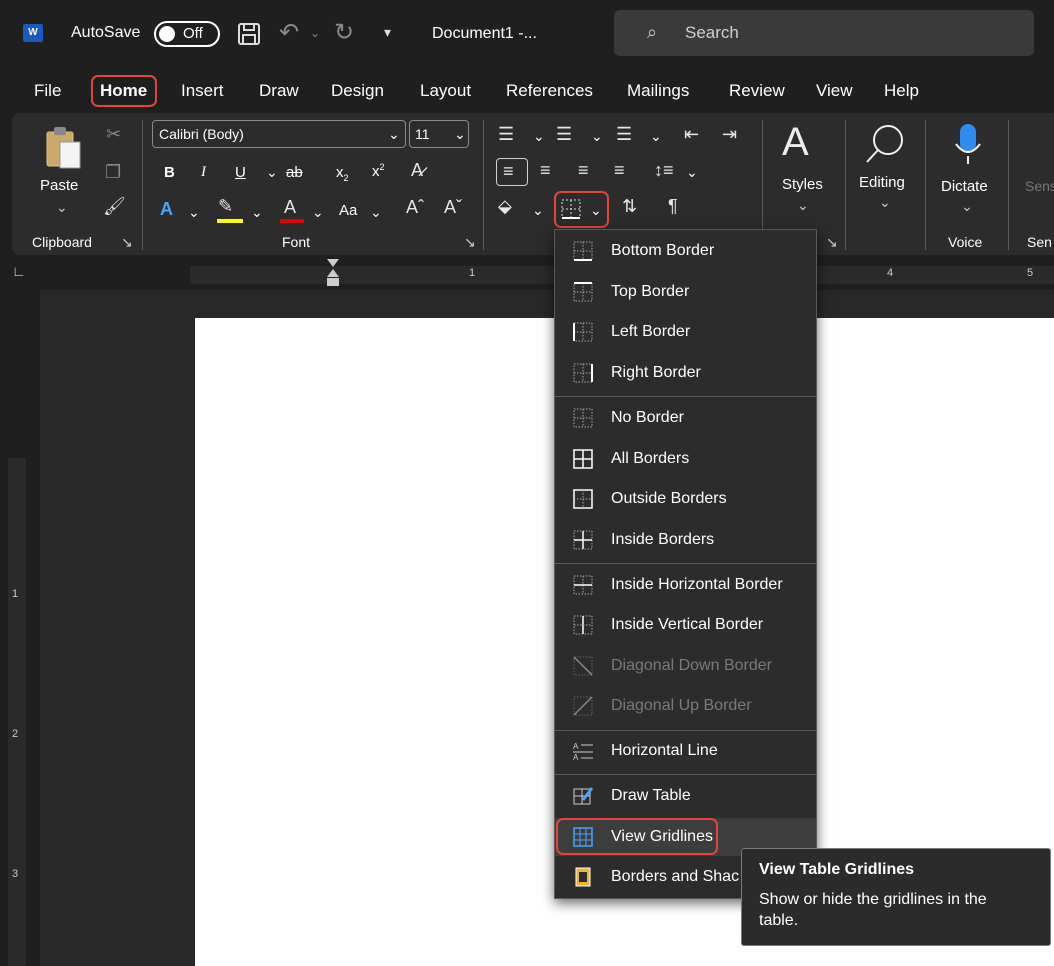 This screenshot has height=966, width=1054. I want to click on align-right-icon: ≡, so click(583, 170).